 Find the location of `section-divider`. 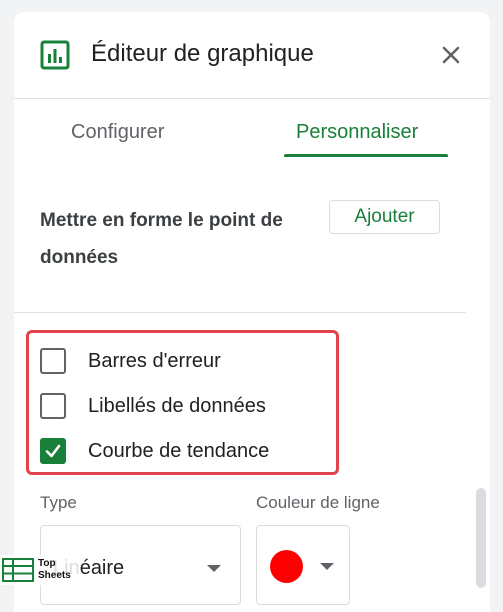

section-divider is located at coordinates (240, 312).